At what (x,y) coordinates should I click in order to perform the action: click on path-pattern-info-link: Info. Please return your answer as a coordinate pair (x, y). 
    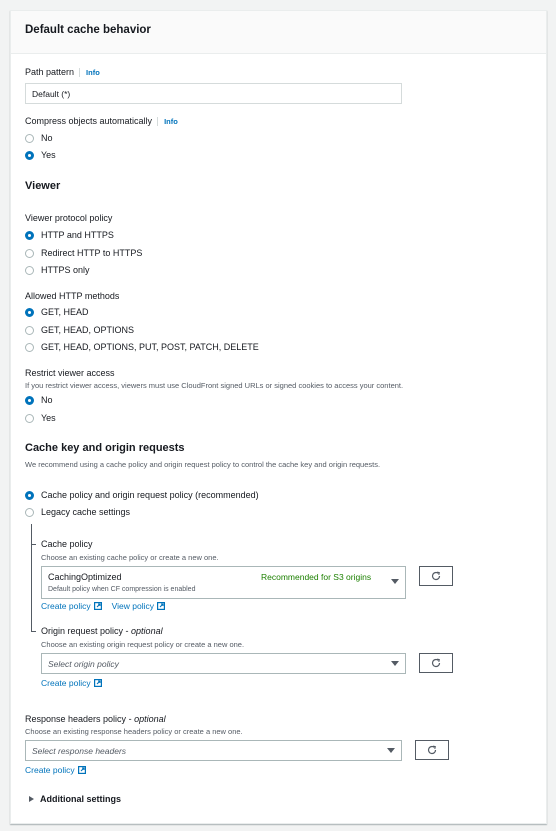
    Looking at the image, I should click on (89, 72).